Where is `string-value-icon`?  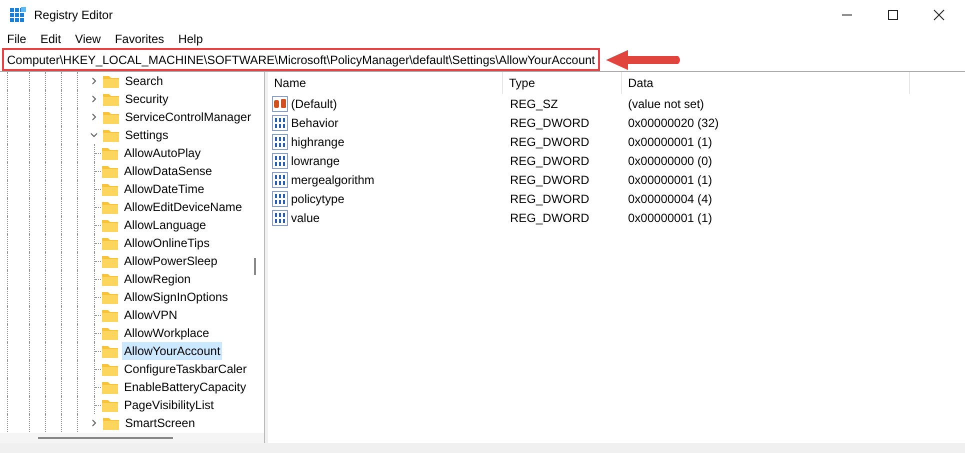 string-value-icon is located at coordinates (280, 104).